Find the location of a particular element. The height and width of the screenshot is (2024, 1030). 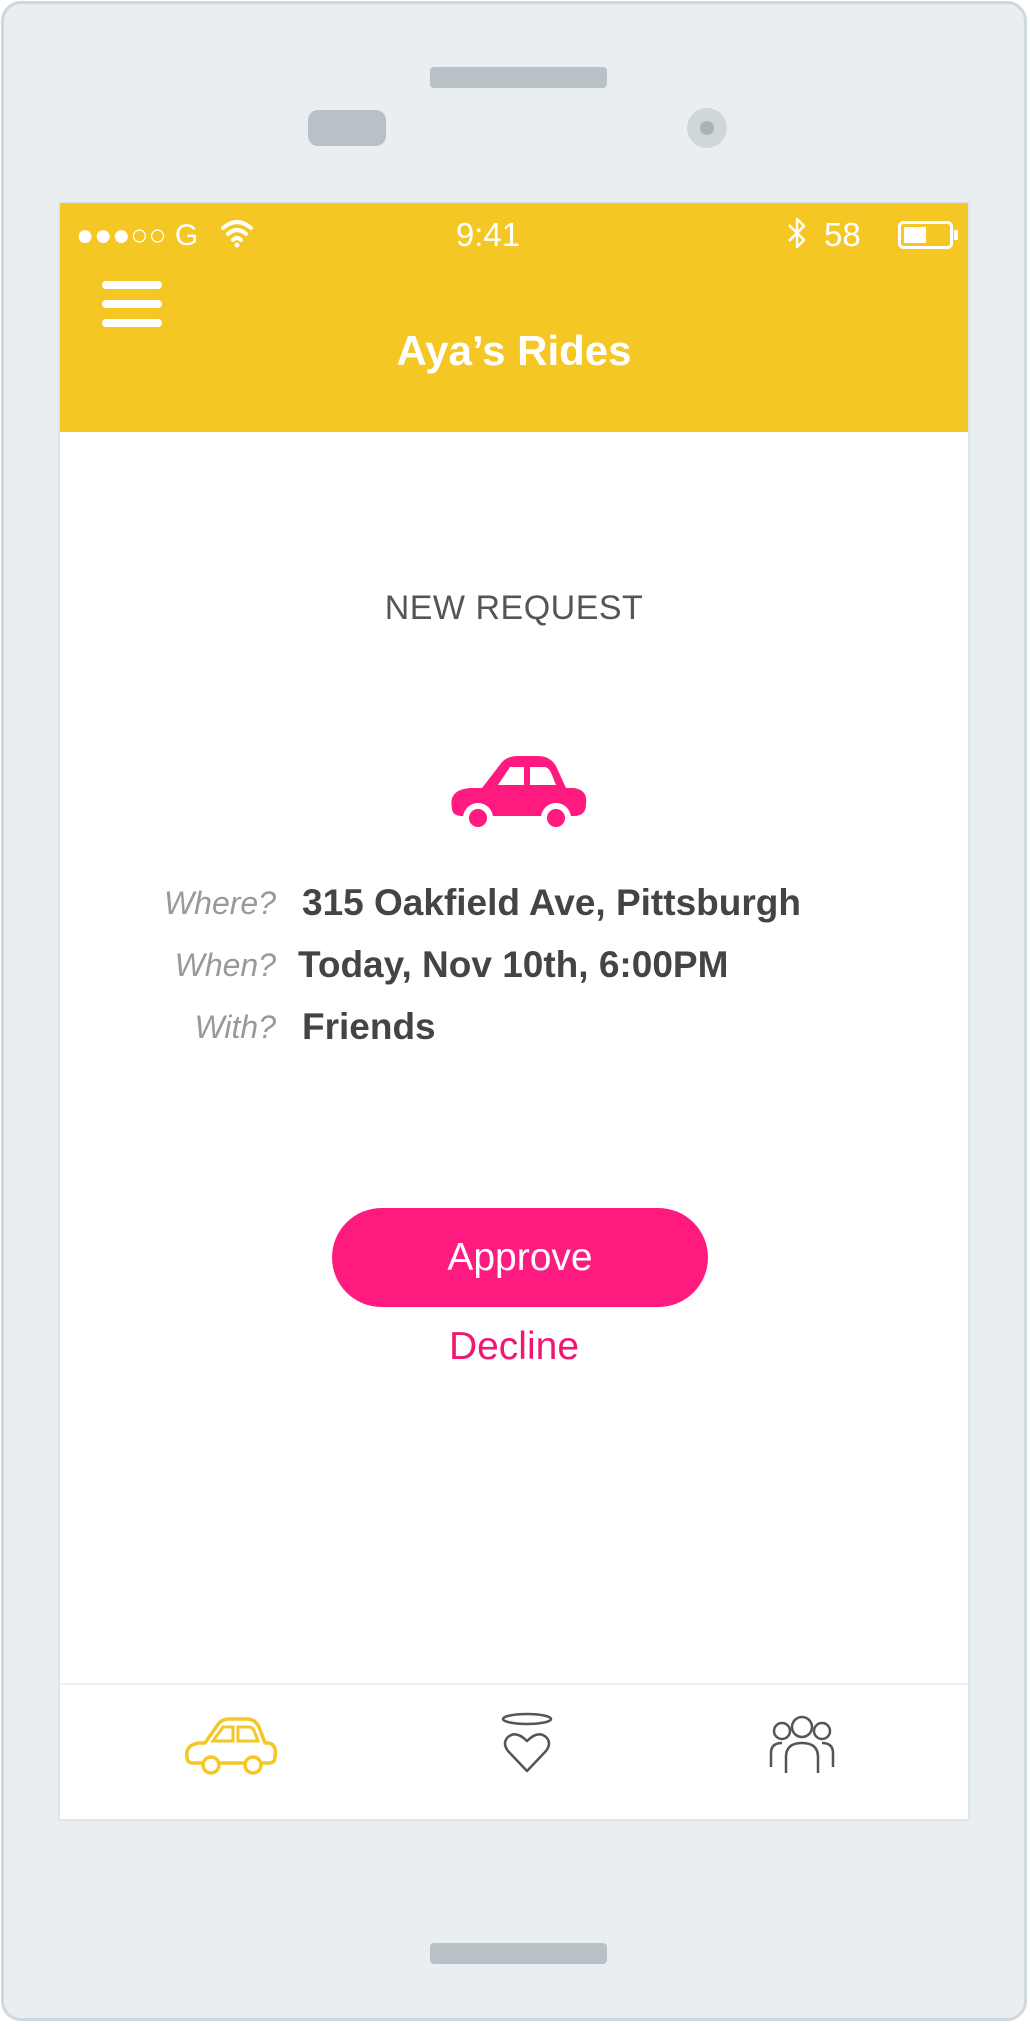

tab-rides is located at coordinates (230, 1744).